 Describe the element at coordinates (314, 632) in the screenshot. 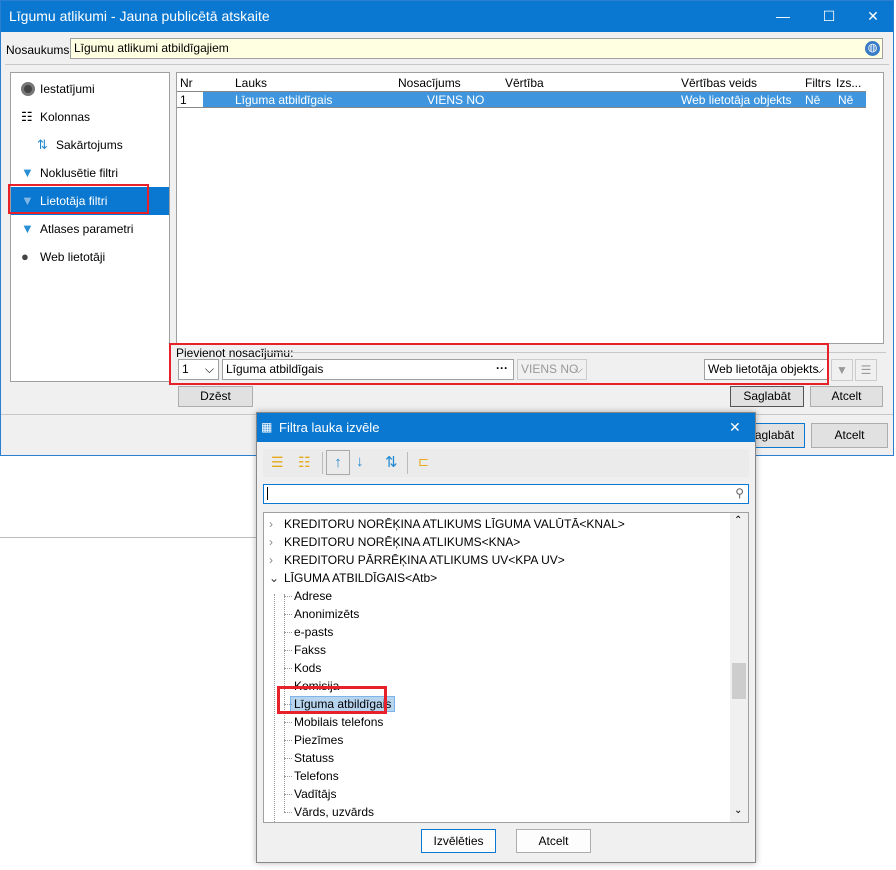

I see `tree-item-label: e-pasts` at that location.